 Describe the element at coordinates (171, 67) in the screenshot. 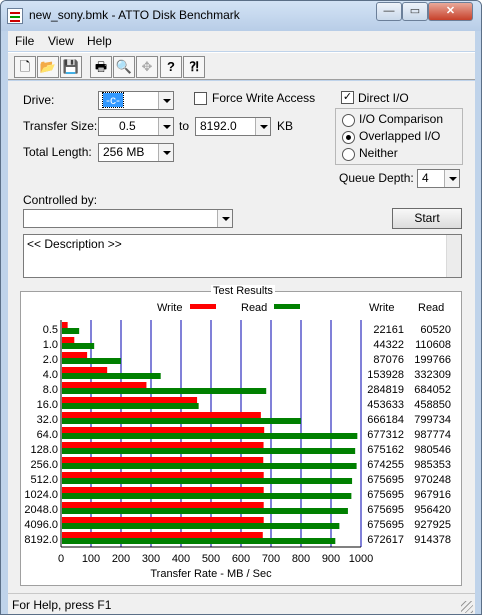

I see `help-icon: ?` at that location.